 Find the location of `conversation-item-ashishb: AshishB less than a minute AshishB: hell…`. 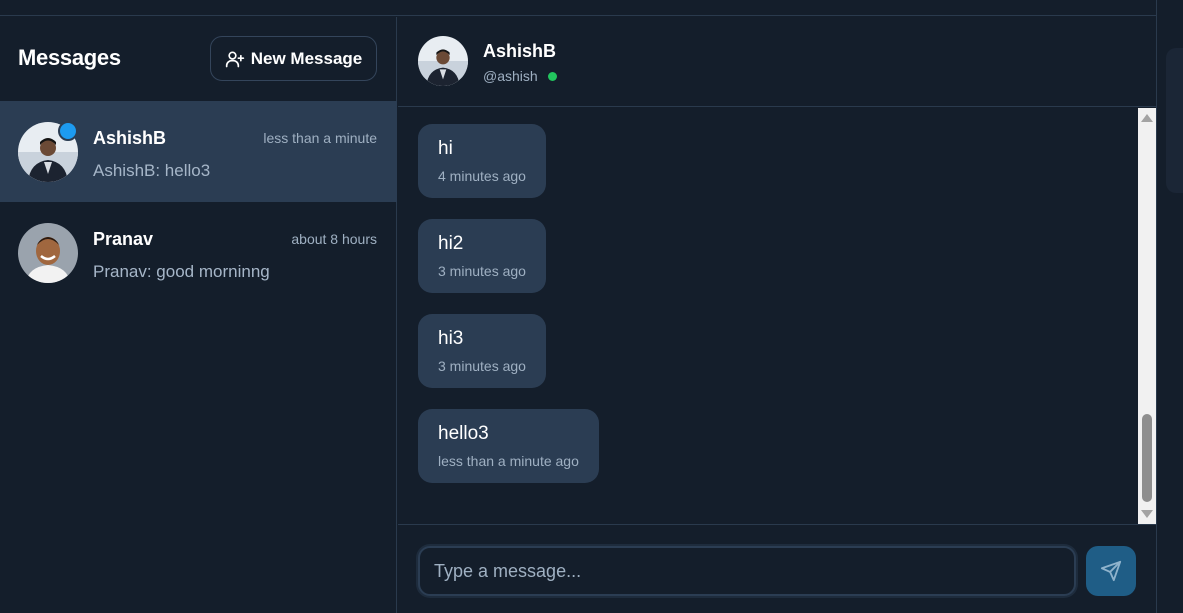

conversation-item-ashishb: AshishB less than a minute AshishB: hell… is located at coordinates (198, 151).